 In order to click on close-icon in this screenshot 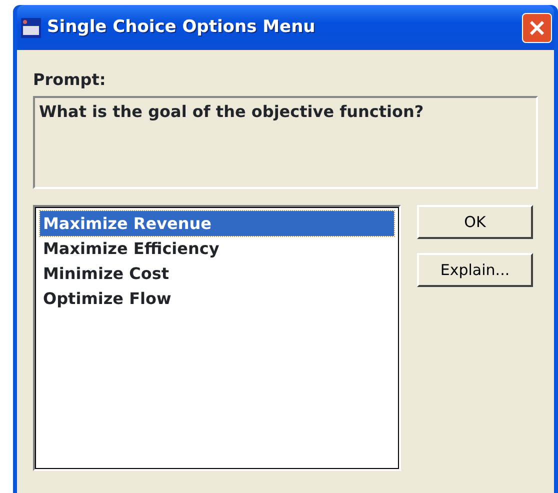, I will do `click(537, 27)`.